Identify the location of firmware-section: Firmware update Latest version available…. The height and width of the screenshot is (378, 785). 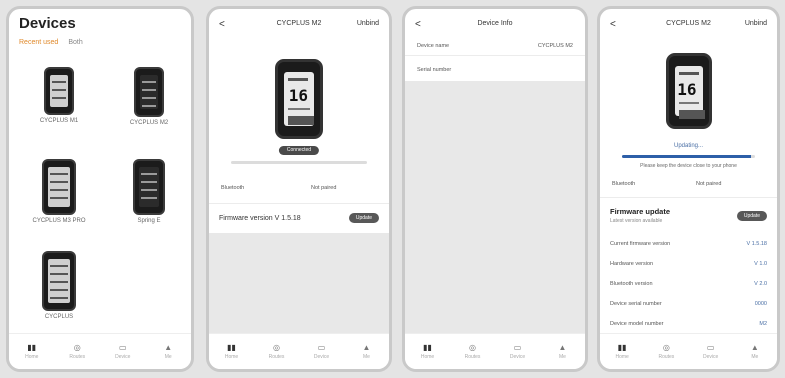
(688, 215).